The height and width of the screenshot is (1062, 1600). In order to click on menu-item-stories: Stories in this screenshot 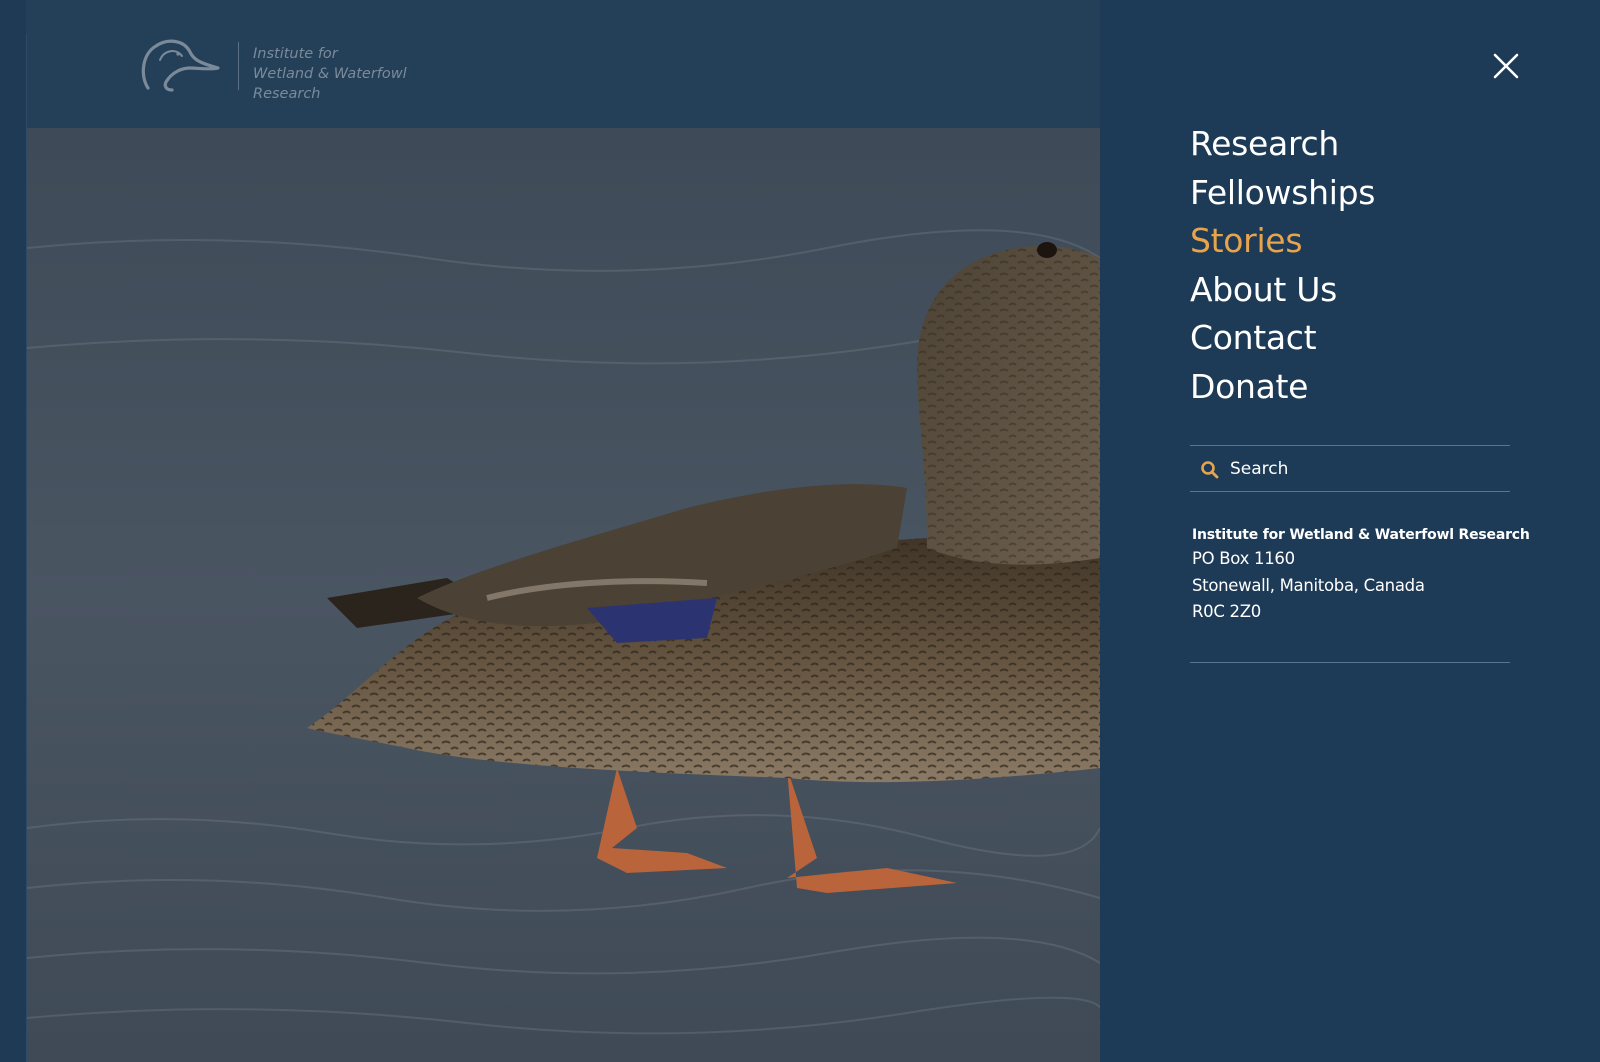, I will do `click(1350, 241)`.